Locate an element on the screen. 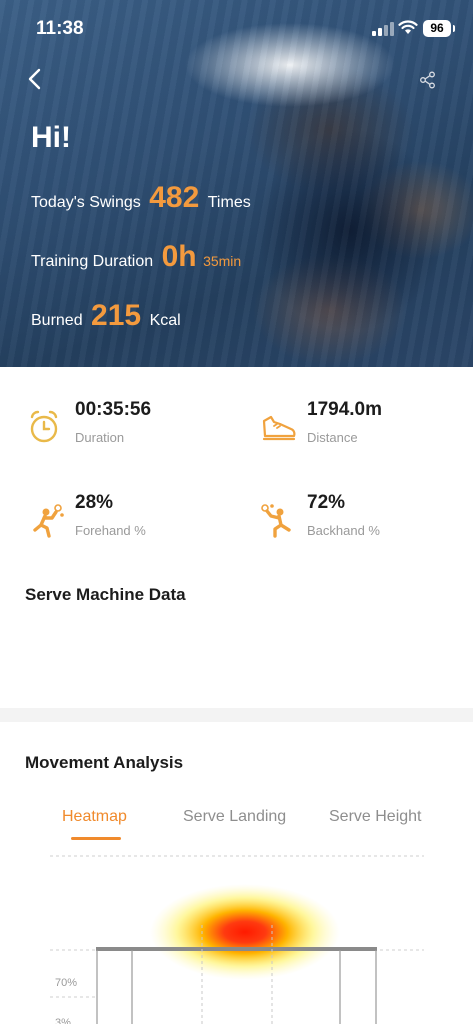 This screenshot has width=473, height=1024. section-divider is located at coordinates (236, 715).